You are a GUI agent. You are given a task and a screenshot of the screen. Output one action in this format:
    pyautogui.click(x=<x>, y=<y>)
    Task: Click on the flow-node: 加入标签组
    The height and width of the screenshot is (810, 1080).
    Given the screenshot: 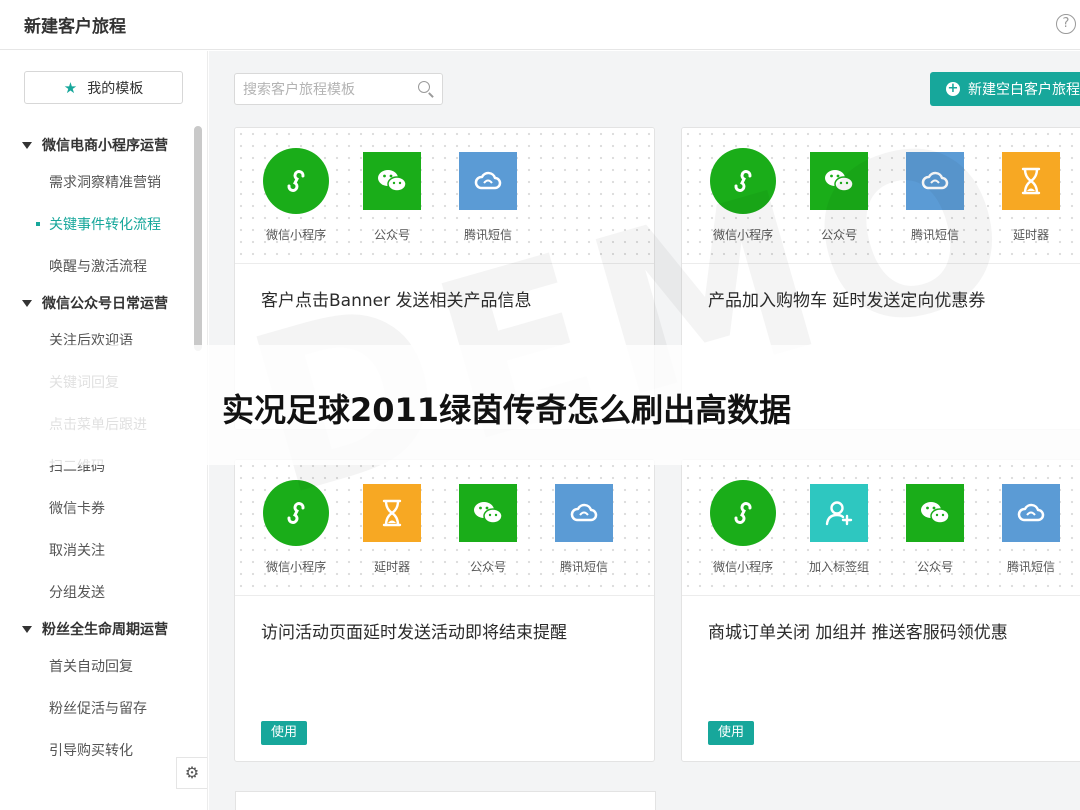 What is the action you would take?
    pyautogui.click(x=839, y=529)
    